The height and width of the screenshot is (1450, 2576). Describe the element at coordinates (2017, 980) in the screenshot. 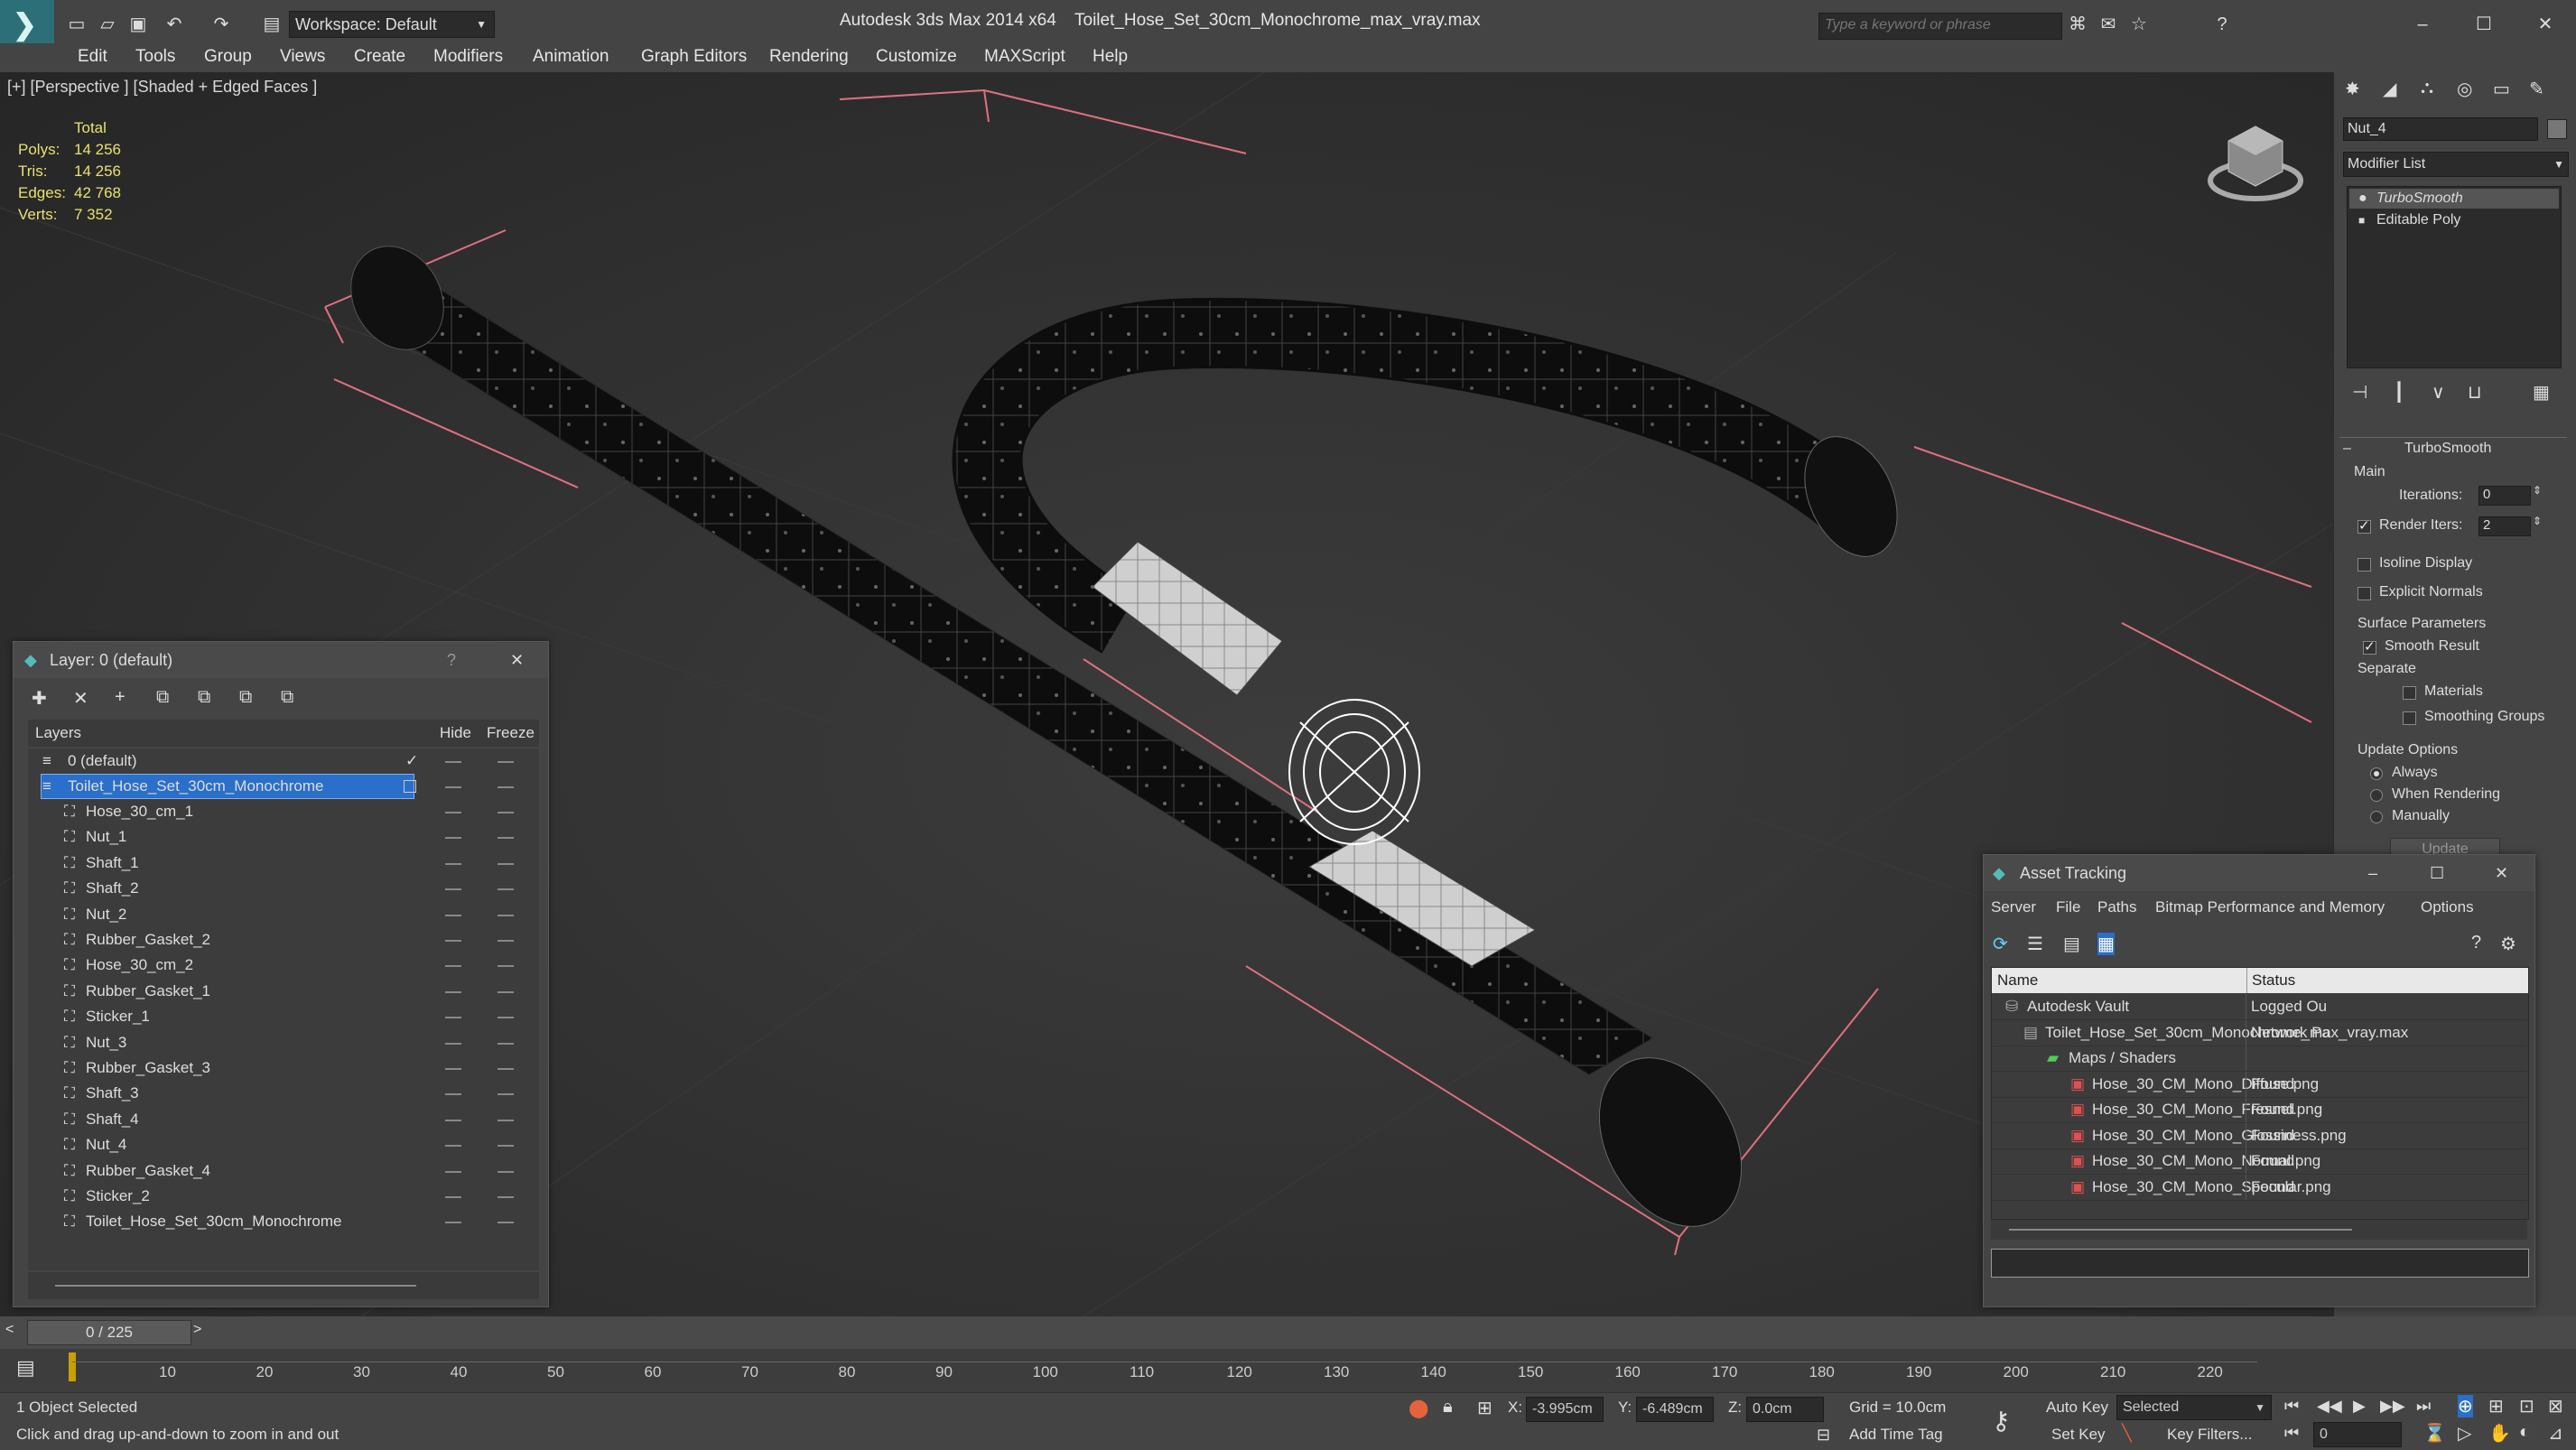

I see `col-name: Name` at that location.